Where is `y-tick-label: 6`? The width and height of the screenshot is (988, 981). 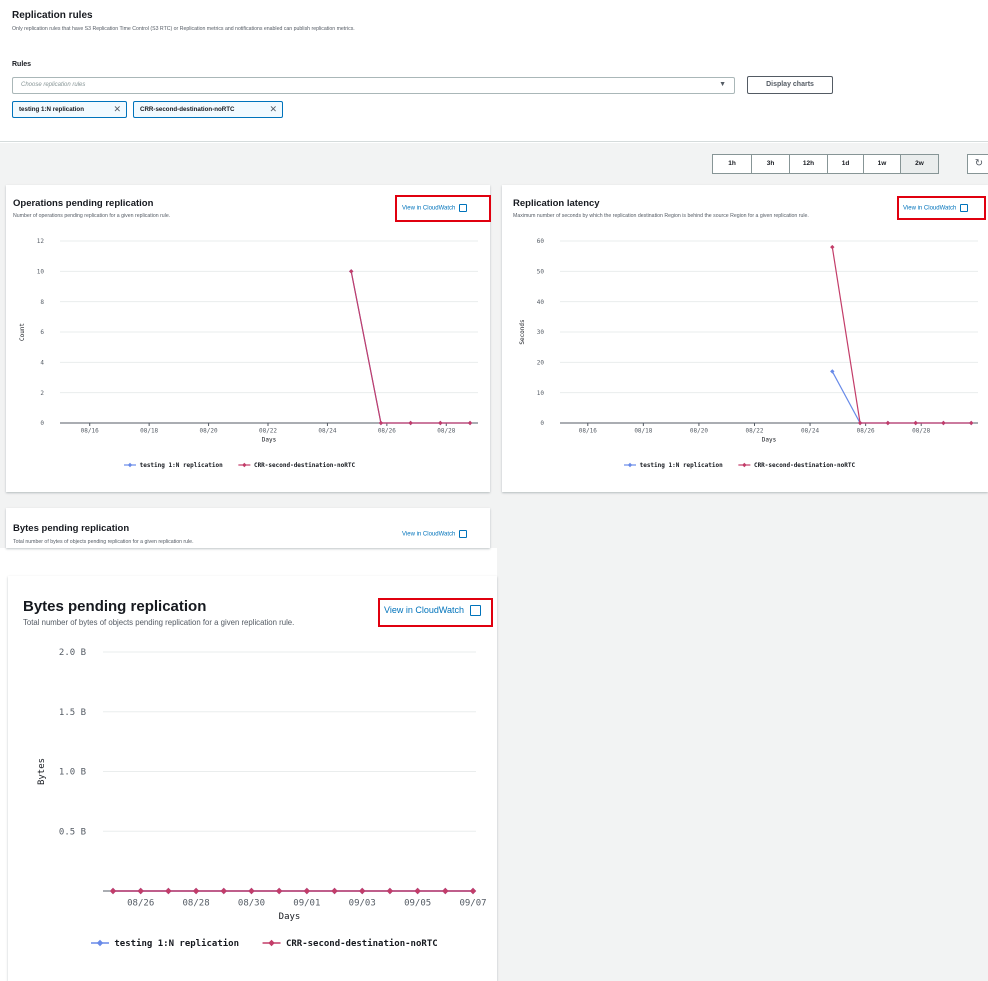
y-tick-label: 6 is located at coordinates (42, 332).